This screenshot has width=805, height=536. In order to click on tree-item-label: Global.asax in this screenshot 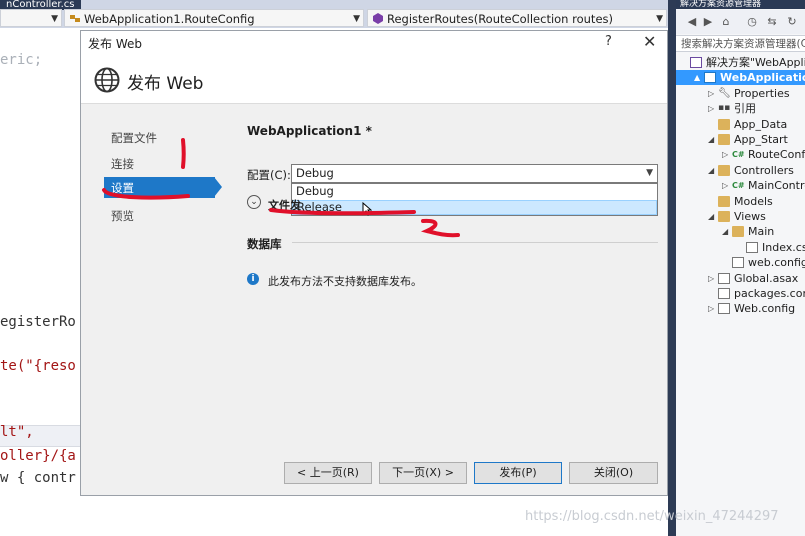, I will do `click(766, 278)`.